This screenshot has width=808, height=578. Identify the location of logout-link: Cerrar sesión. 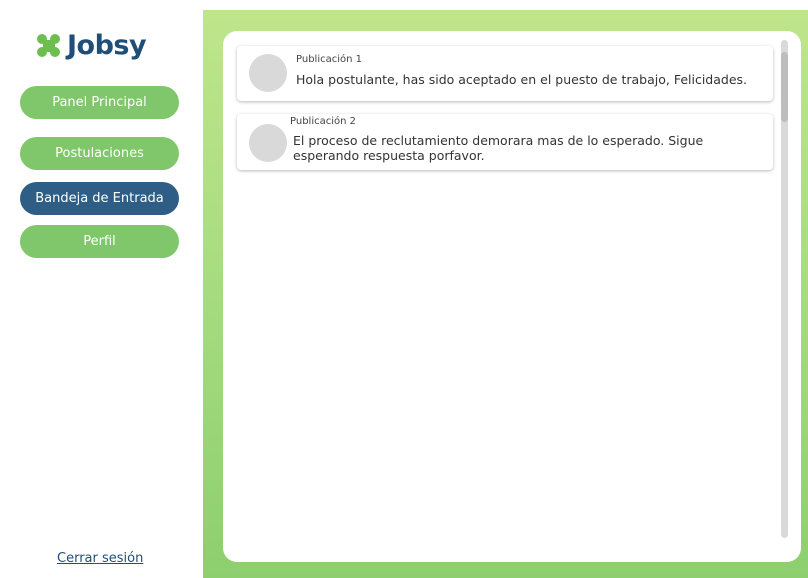
(100, 558).